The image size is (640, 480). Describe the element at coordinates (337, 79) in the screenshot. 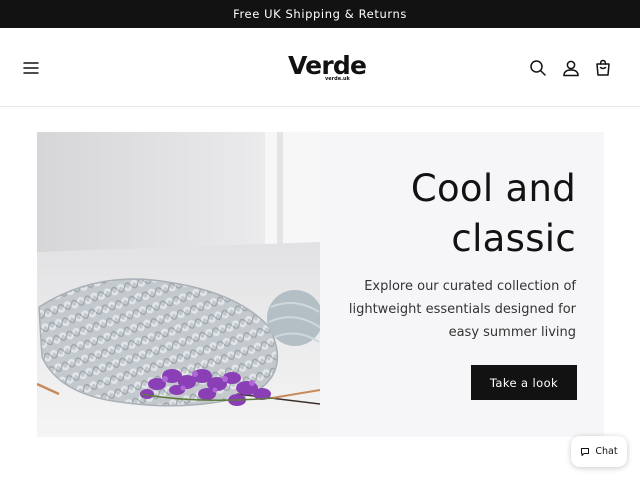

I see `logo-subtext: verde.uk` at that location.